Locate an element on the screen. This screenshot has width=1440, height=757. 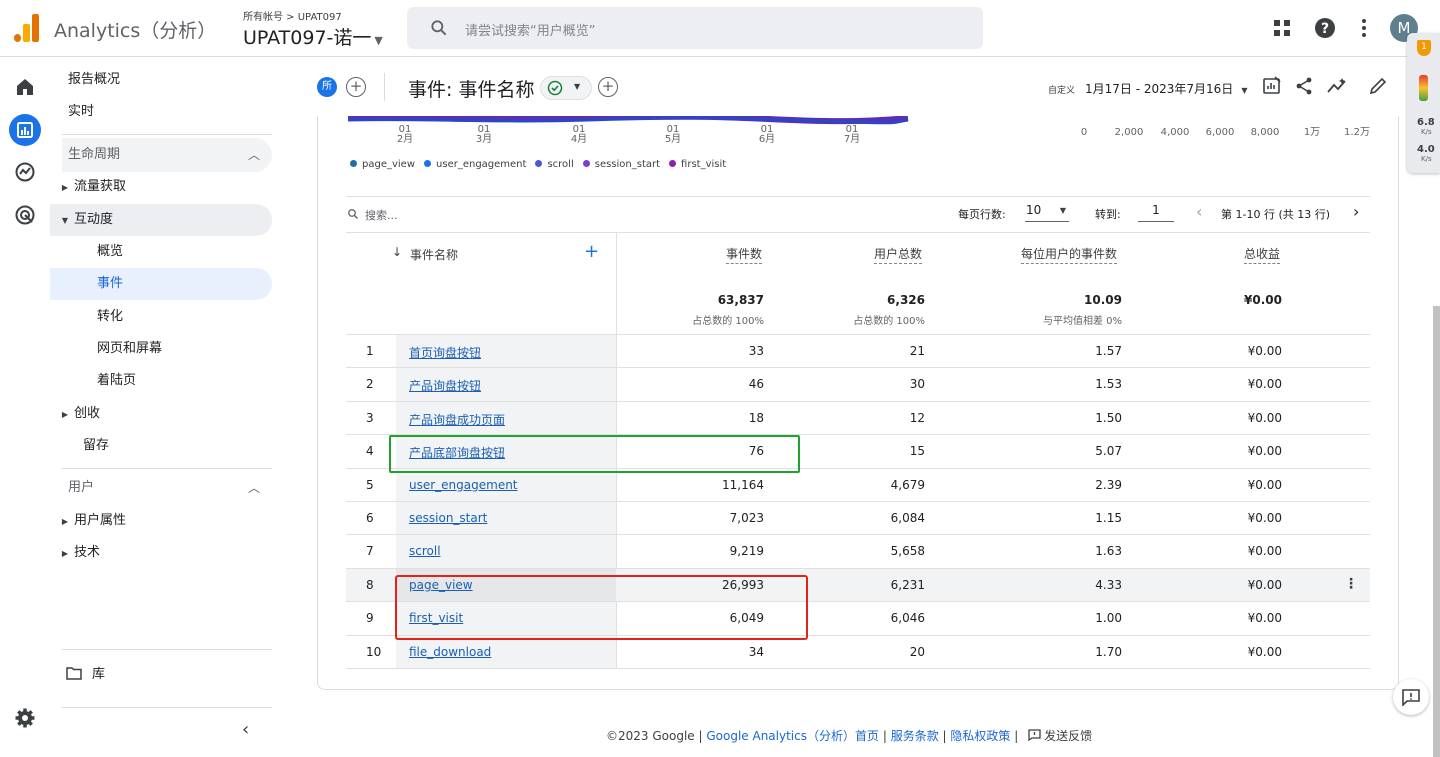
sidebar-item-conversions: 转化 is located at coordinates (86, 317).